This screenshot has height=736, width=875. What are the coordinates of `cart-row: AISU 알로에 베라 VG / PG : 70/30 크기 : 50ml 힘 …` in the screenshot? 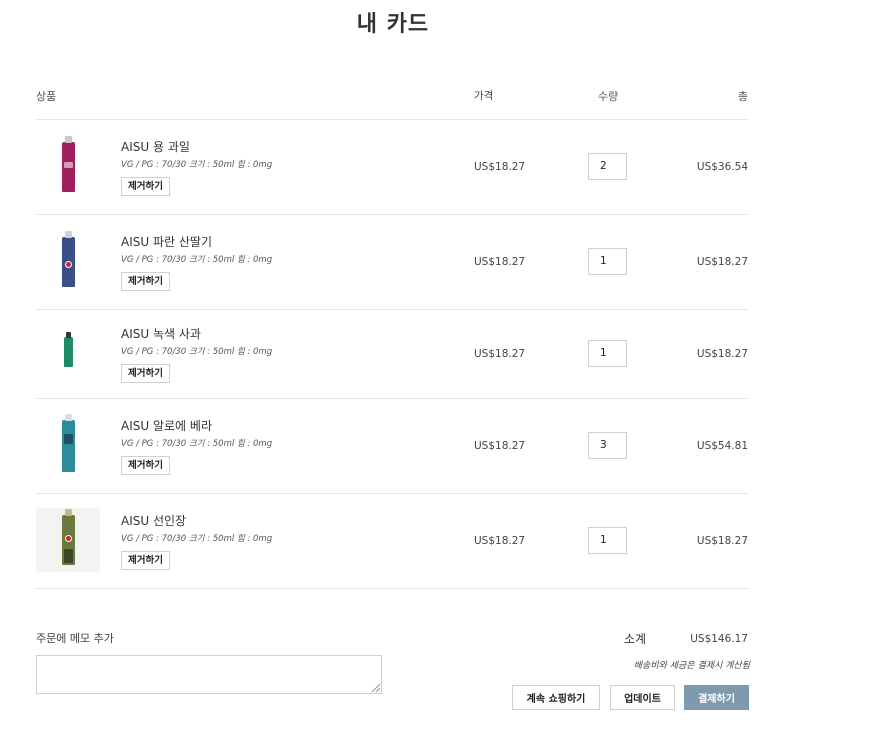 It's located at (392, 446).